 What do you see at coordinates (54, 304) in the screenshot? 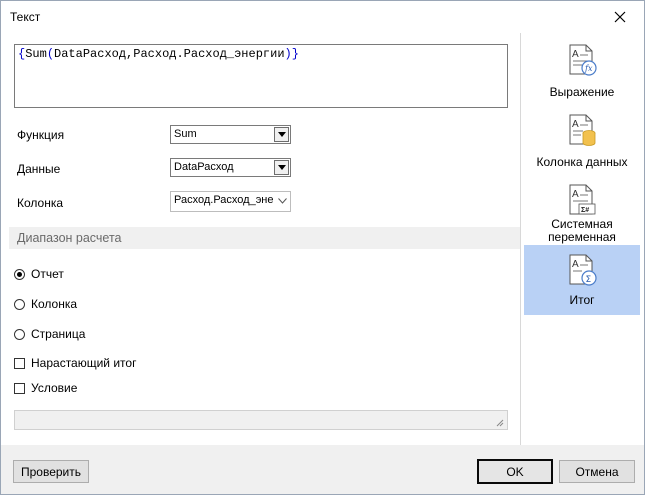
I see `radio-column-label: Колонка` at bounding box center [54, 304].